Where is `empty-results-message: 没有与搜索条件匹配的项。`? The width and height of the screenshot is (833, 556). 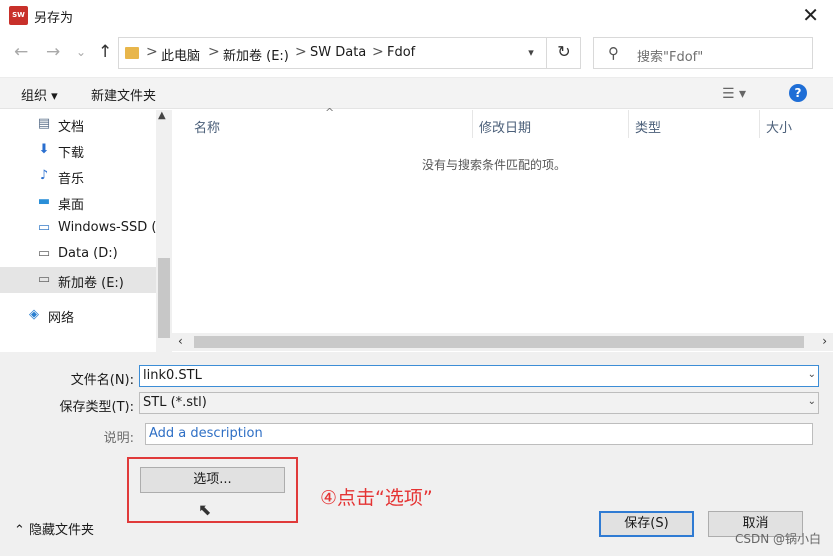
empty-results-message: 没有与搜索条件匹配的项。 is located at coordinates (494, 165).